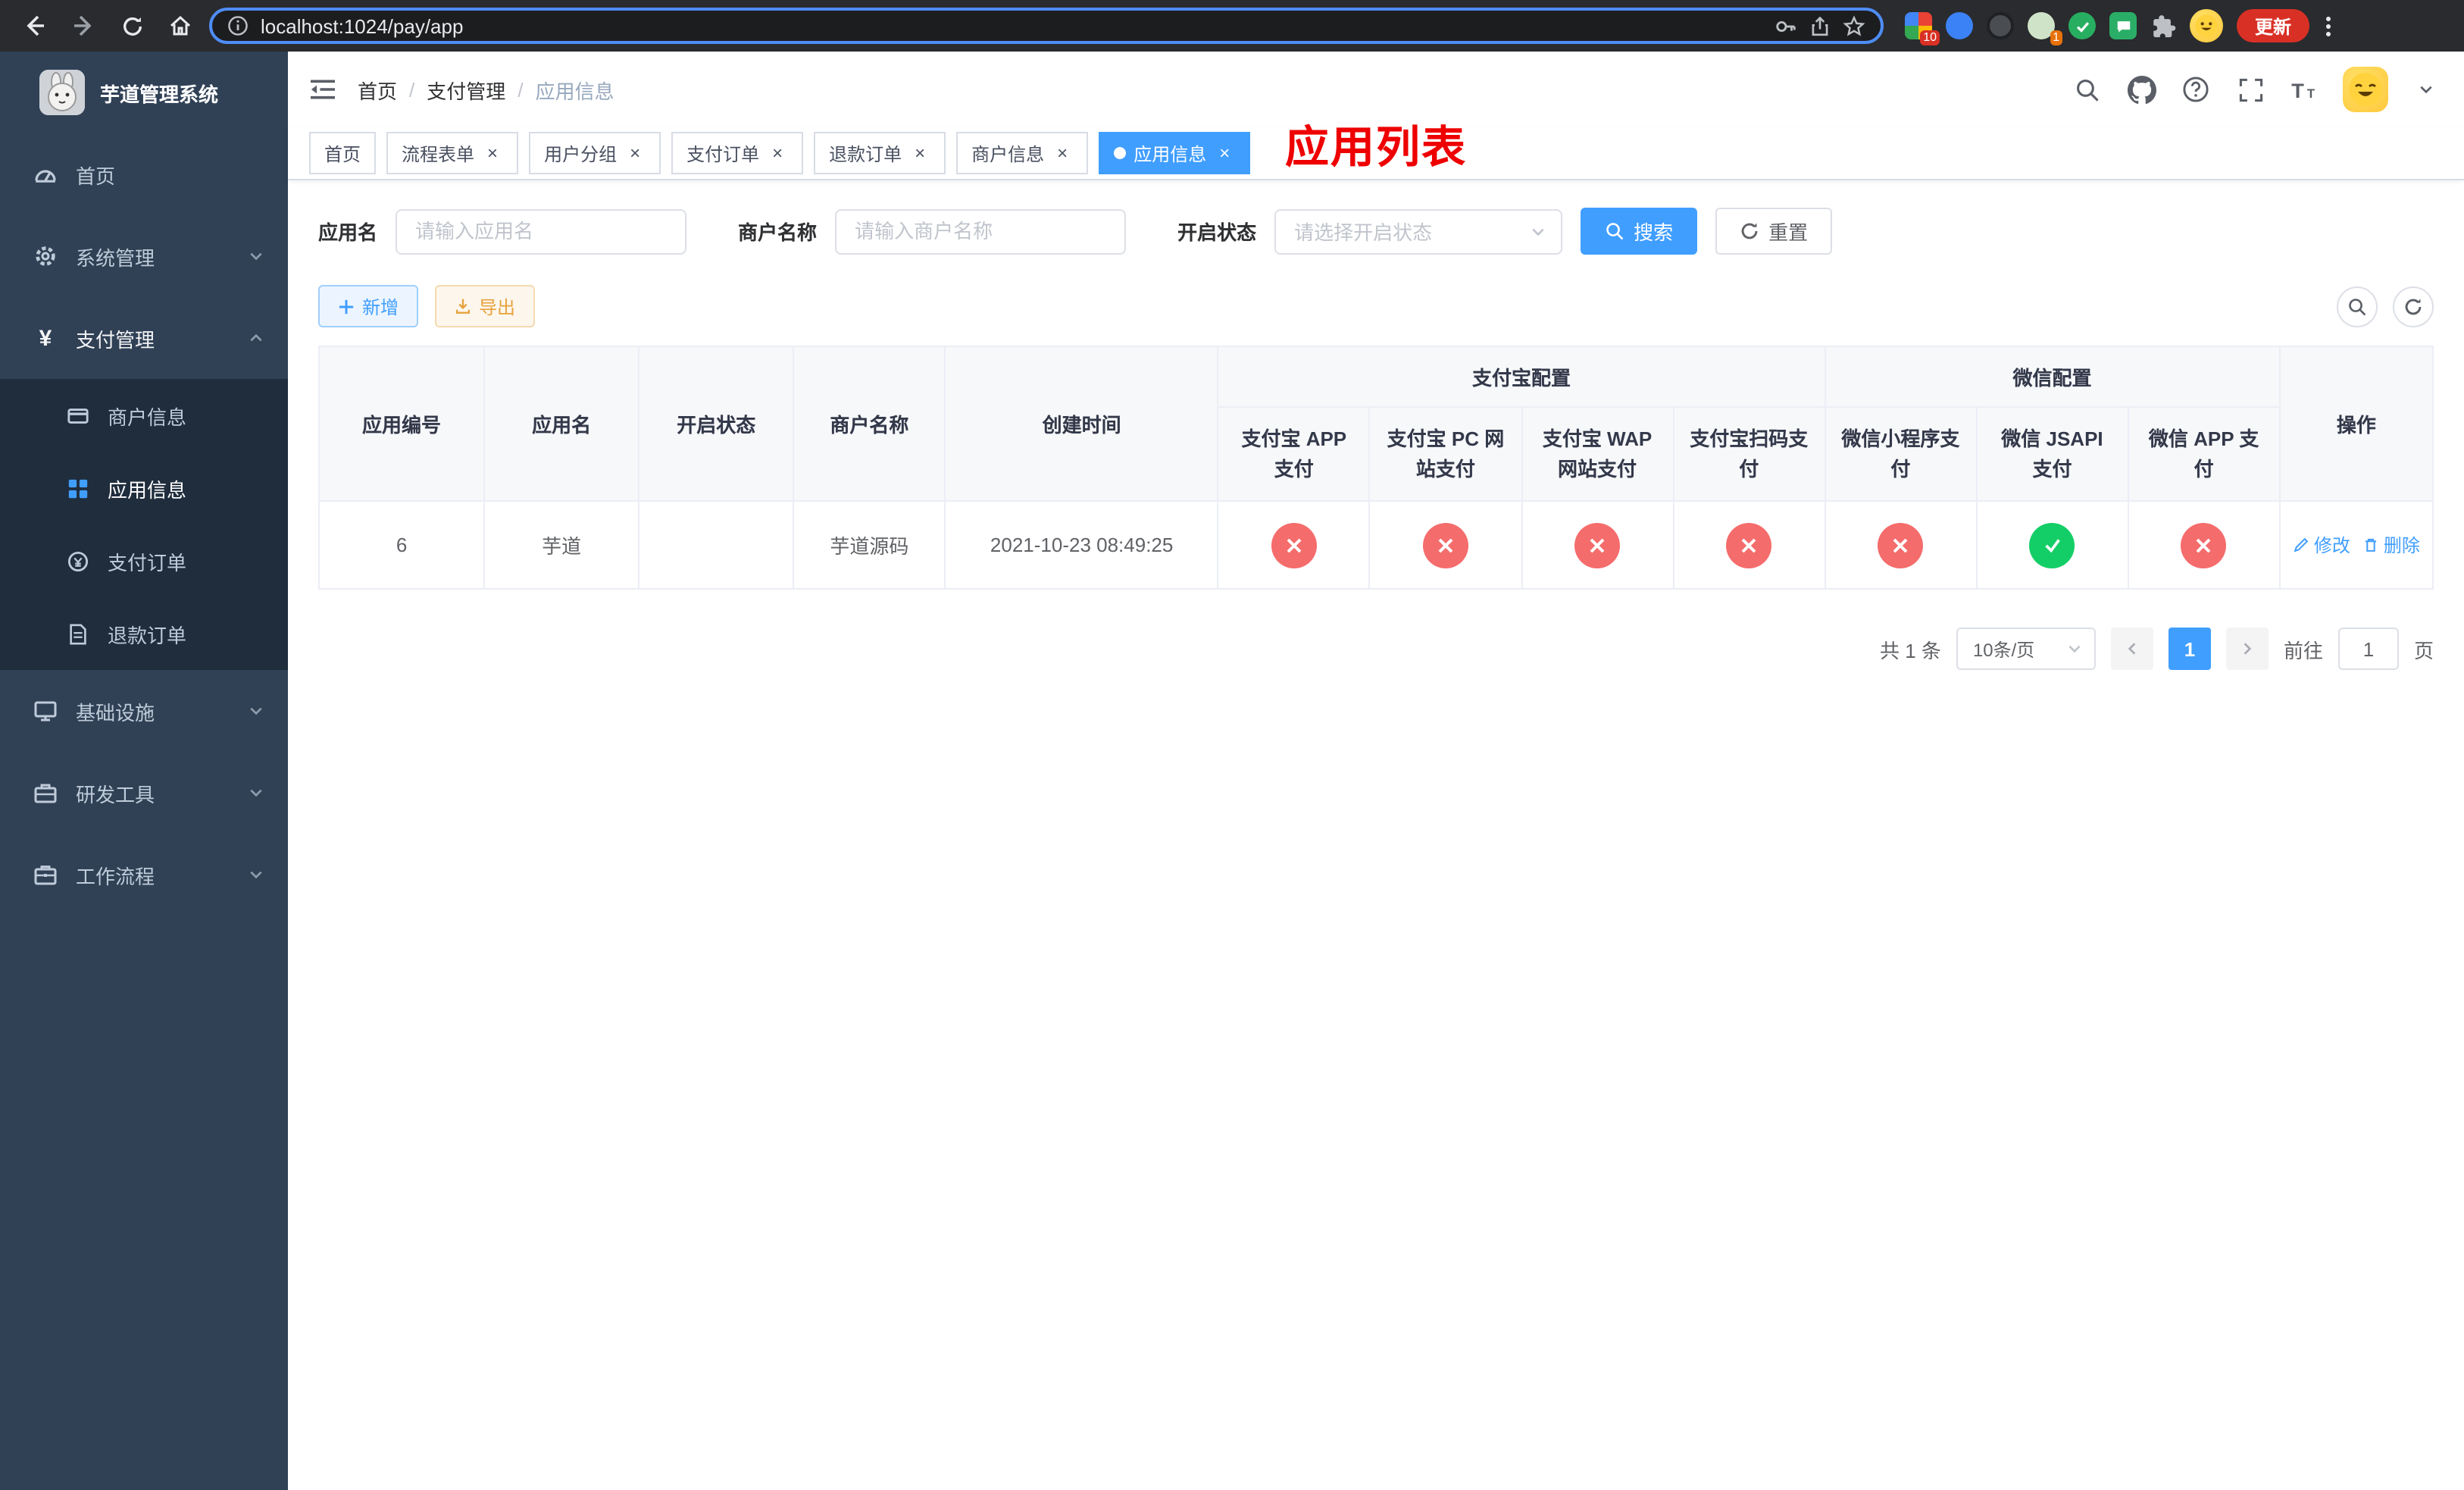 This screenshot has height=1490, width=2464. I want to click on site-info-icon, so click(238, 26).